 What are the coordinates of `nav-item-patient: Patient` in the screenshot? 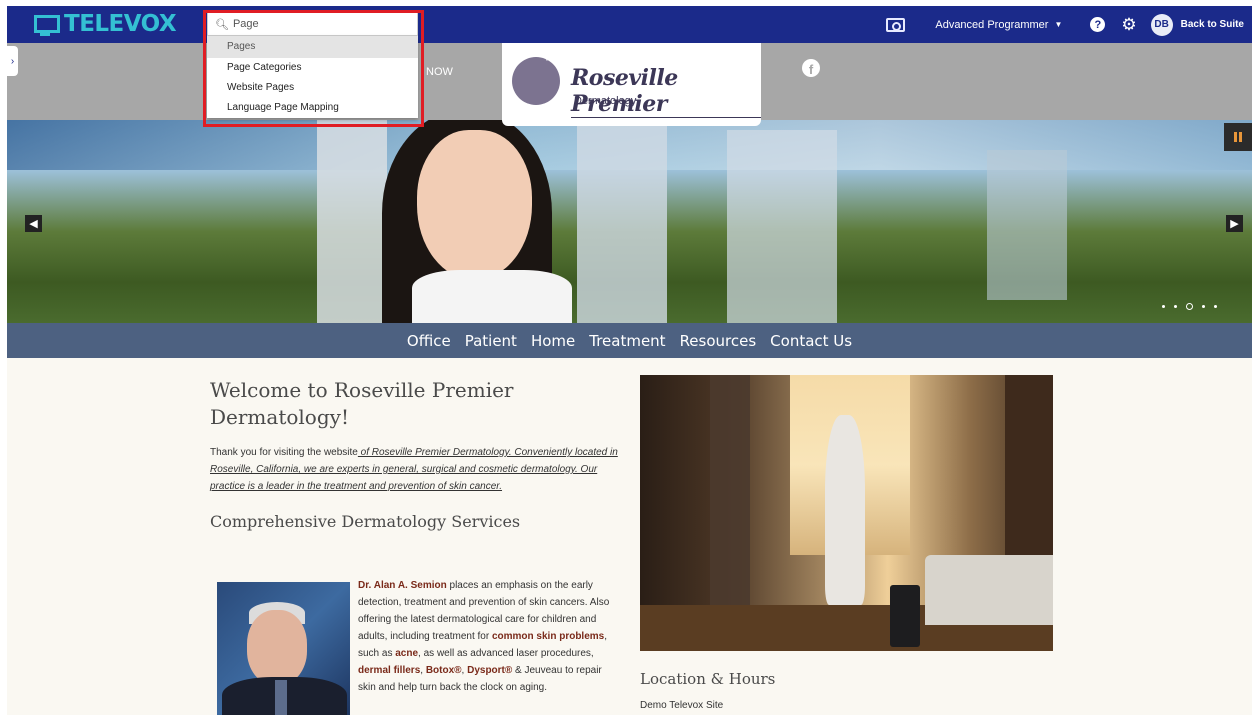 It's located at (491, 341).